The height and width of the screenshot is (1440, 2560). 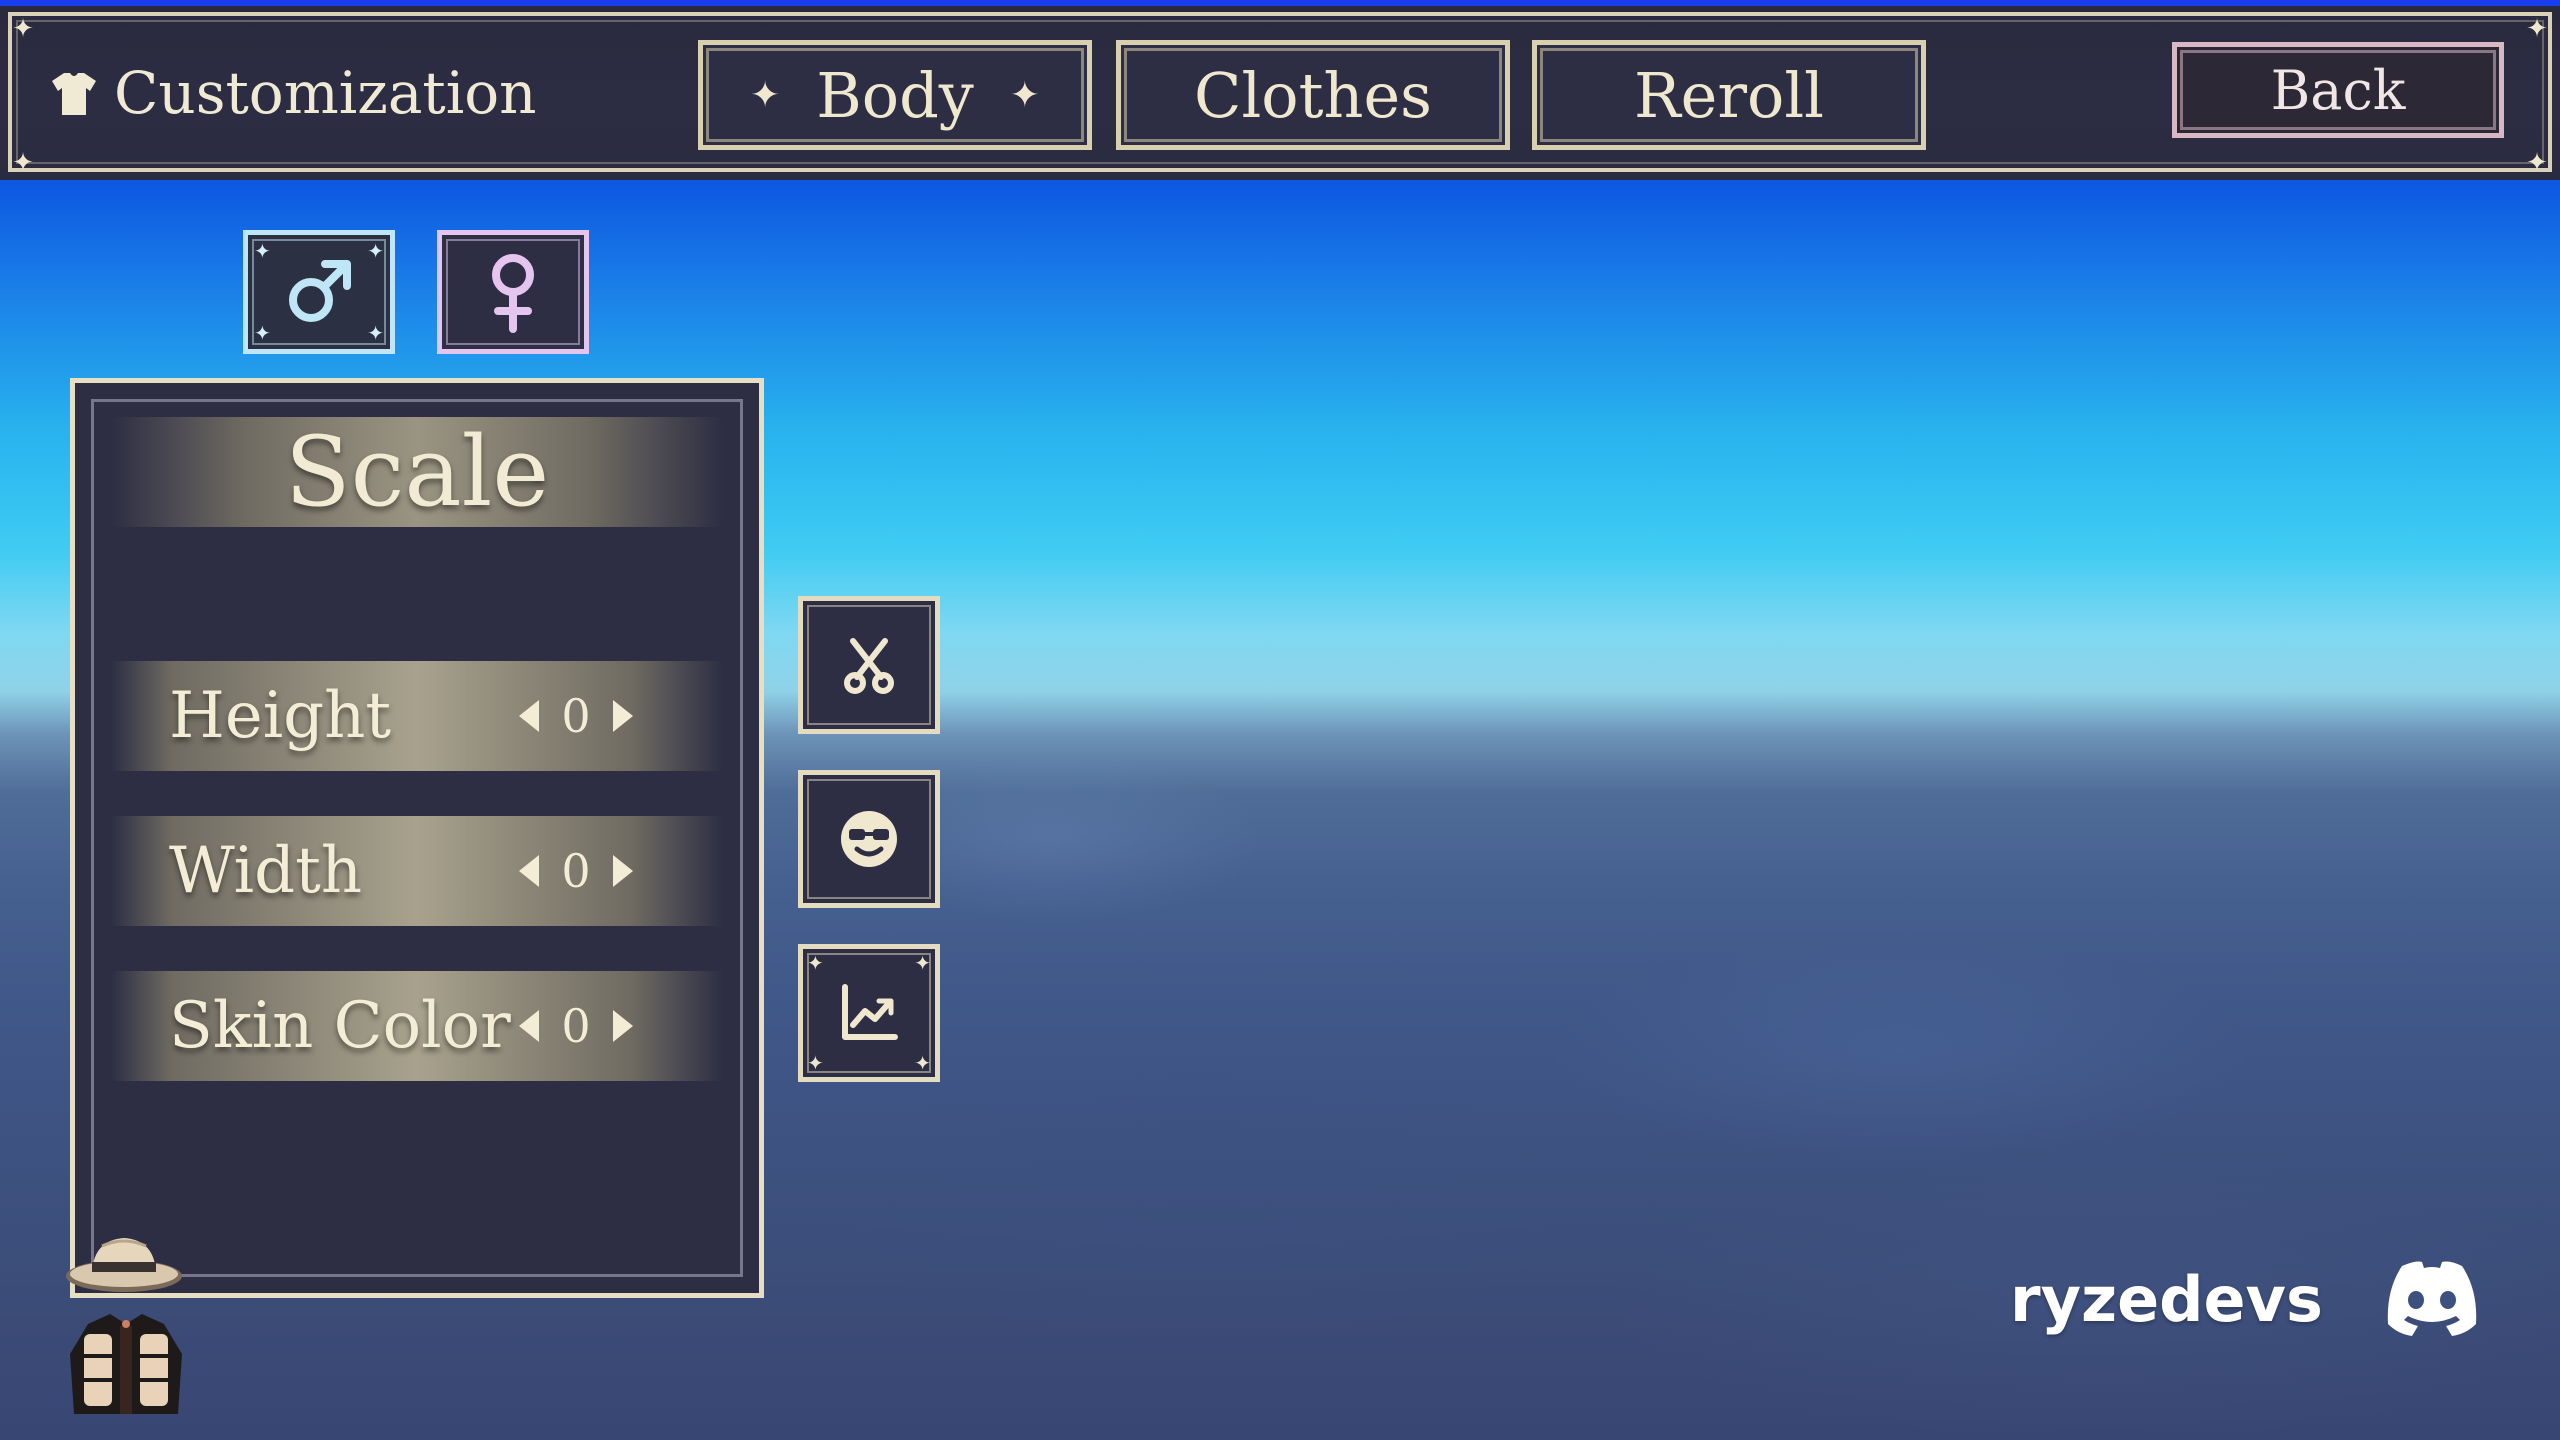 What do you see at coordinates (280, 716) in the screenshot?
I see `option-label: Height` at bounding box center [280, 716].